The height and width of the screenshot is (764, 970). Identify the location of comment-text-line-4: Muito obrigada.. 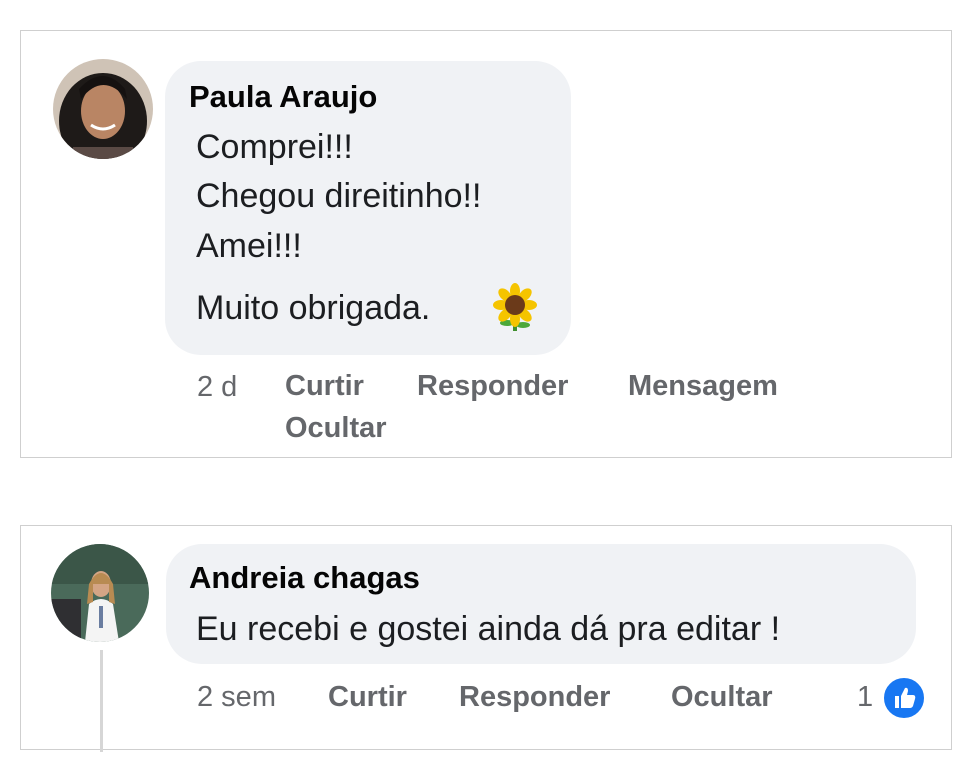
(313, 308).